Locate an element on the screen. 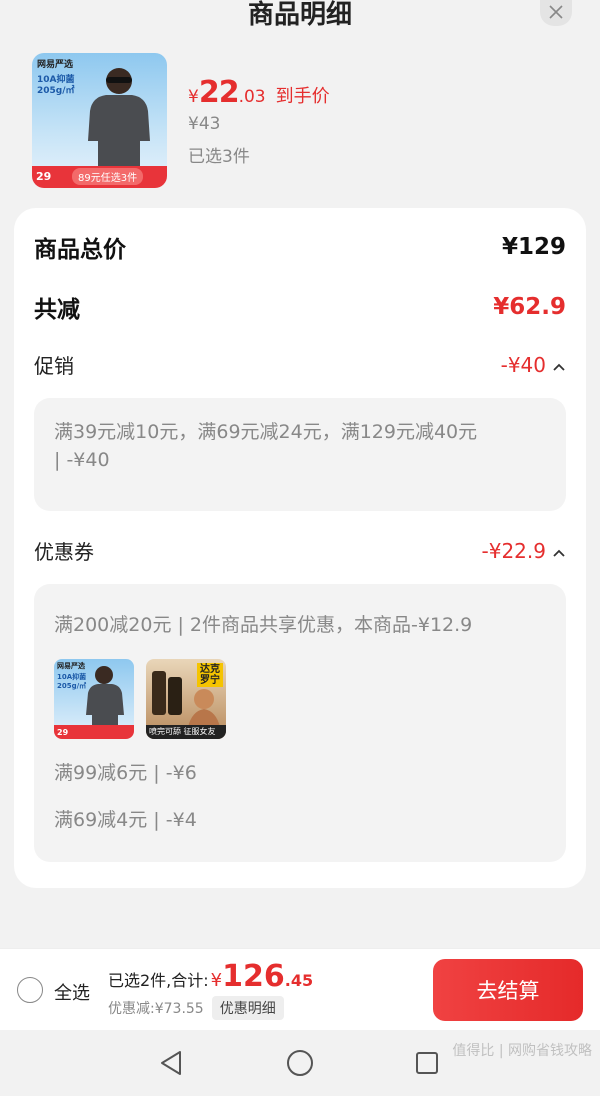 Image resolution: width=600 pixels, height=1096 pixels. reduce-row: 共减 ¥62.9 is located at coordinates (300, 307).